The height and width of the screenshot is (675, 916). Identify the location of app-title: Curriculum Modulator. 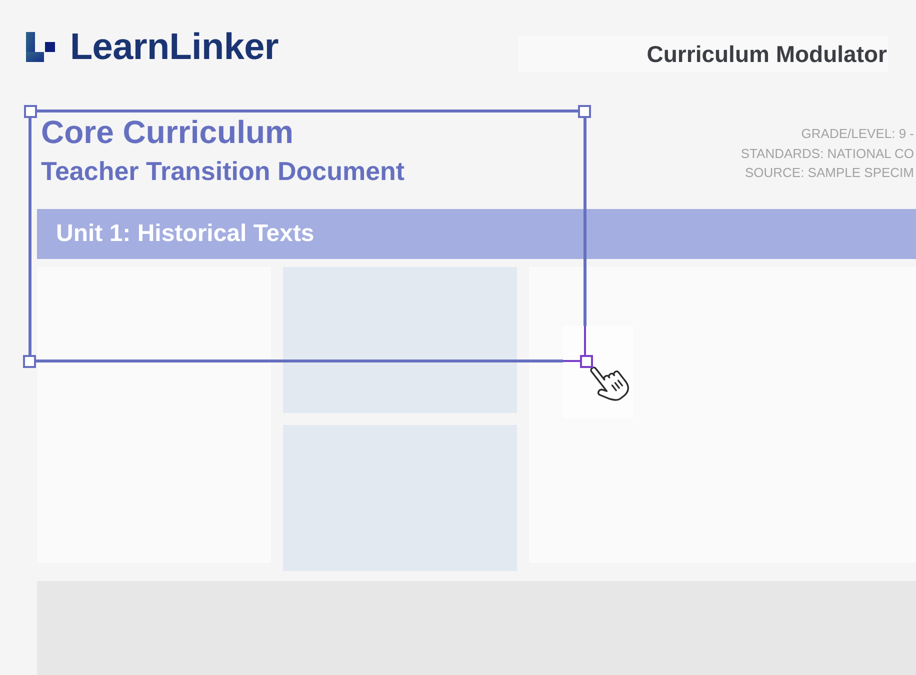
(703, 54).